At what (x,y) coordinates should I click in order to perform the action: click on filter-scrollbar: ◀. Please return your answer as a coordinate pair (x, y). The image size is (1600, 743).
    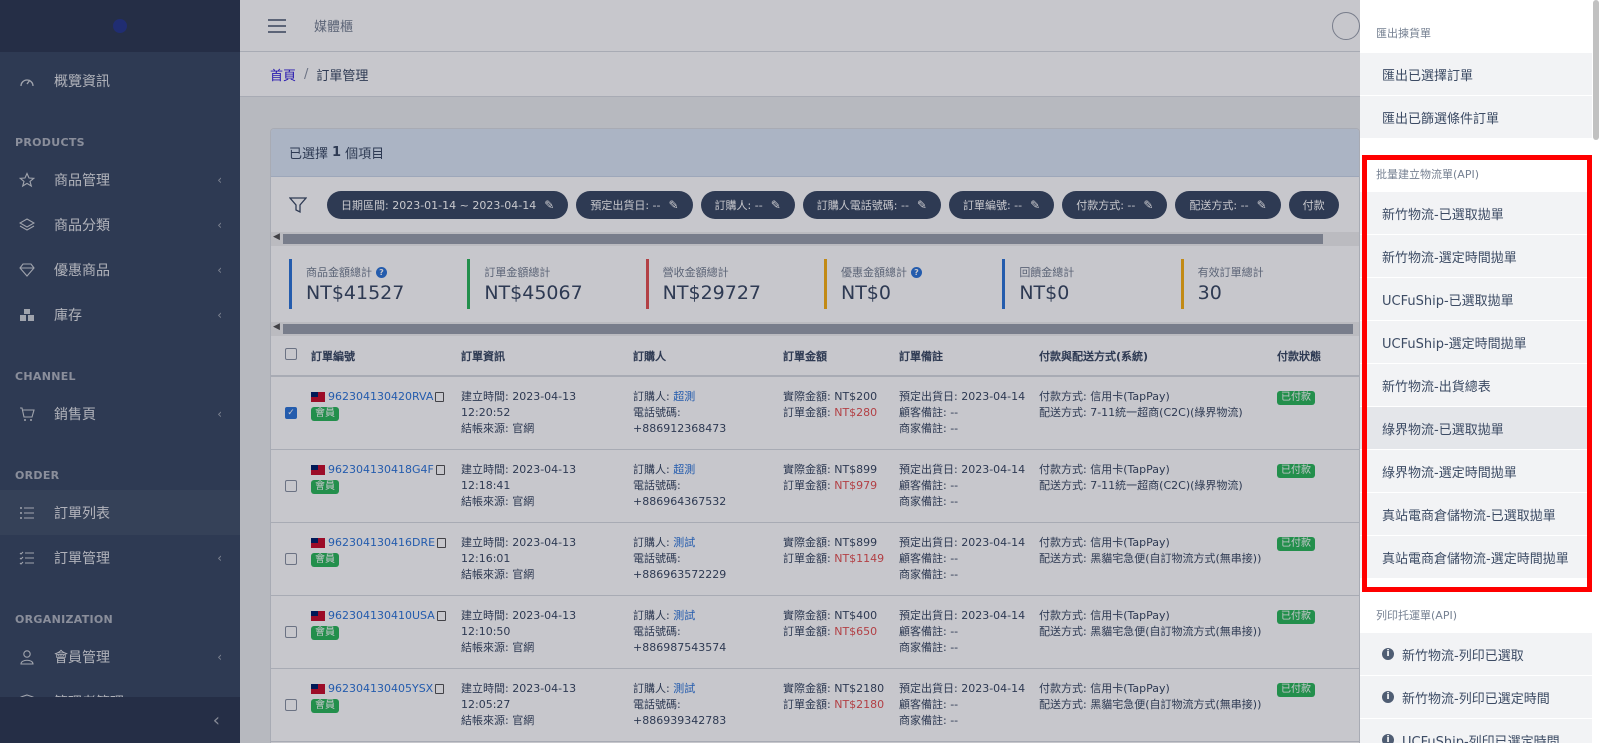
    Looking at the image, I should click on (815, 239).